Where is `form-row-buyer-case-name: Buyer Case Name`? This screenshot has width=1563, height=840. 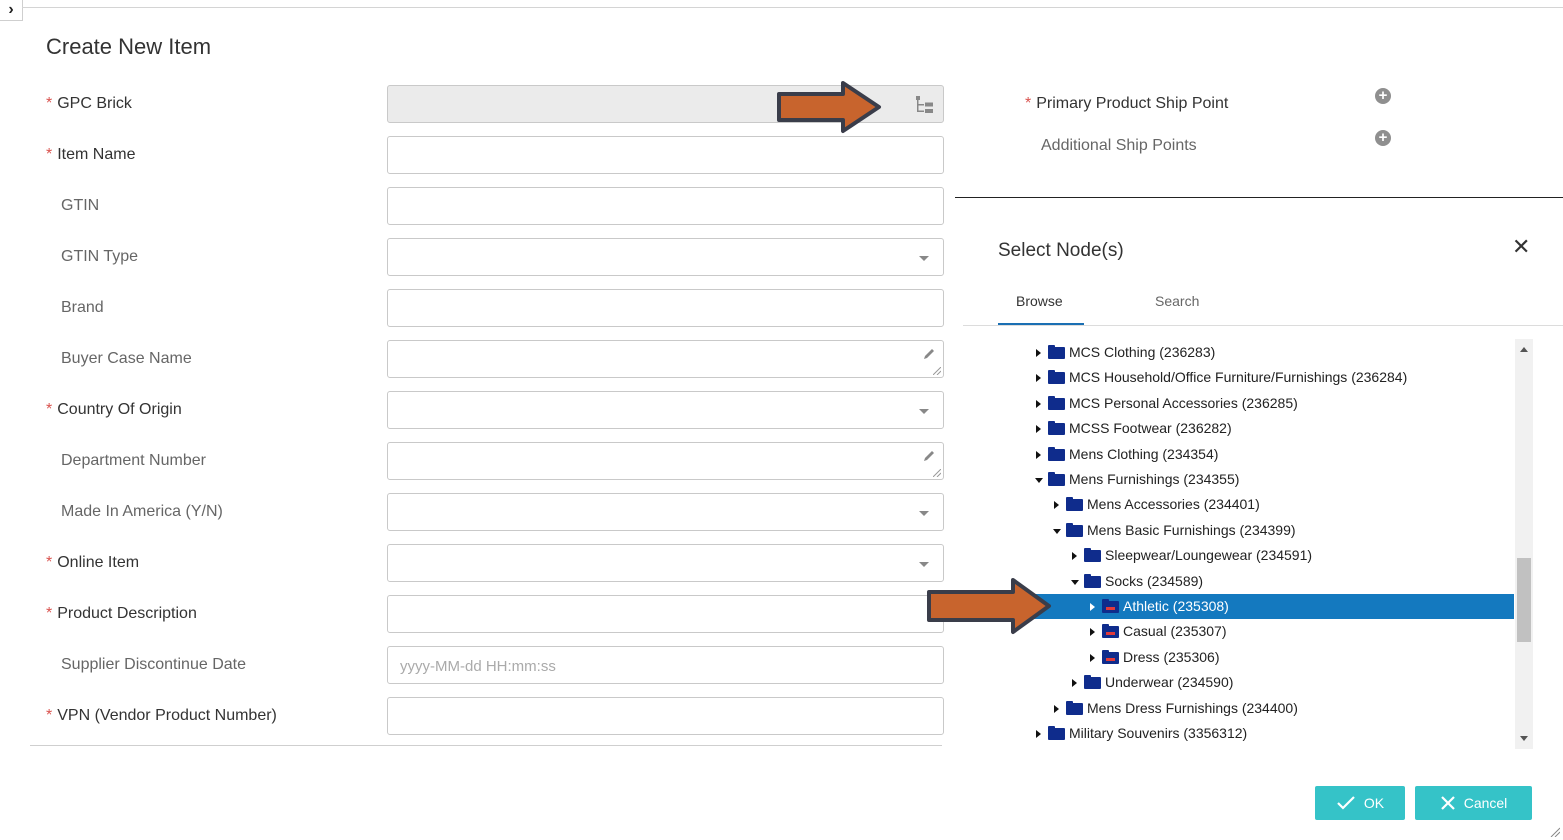
form-row-buyer-case-name: Buyer Case Name is located at coordinates (475, 360).